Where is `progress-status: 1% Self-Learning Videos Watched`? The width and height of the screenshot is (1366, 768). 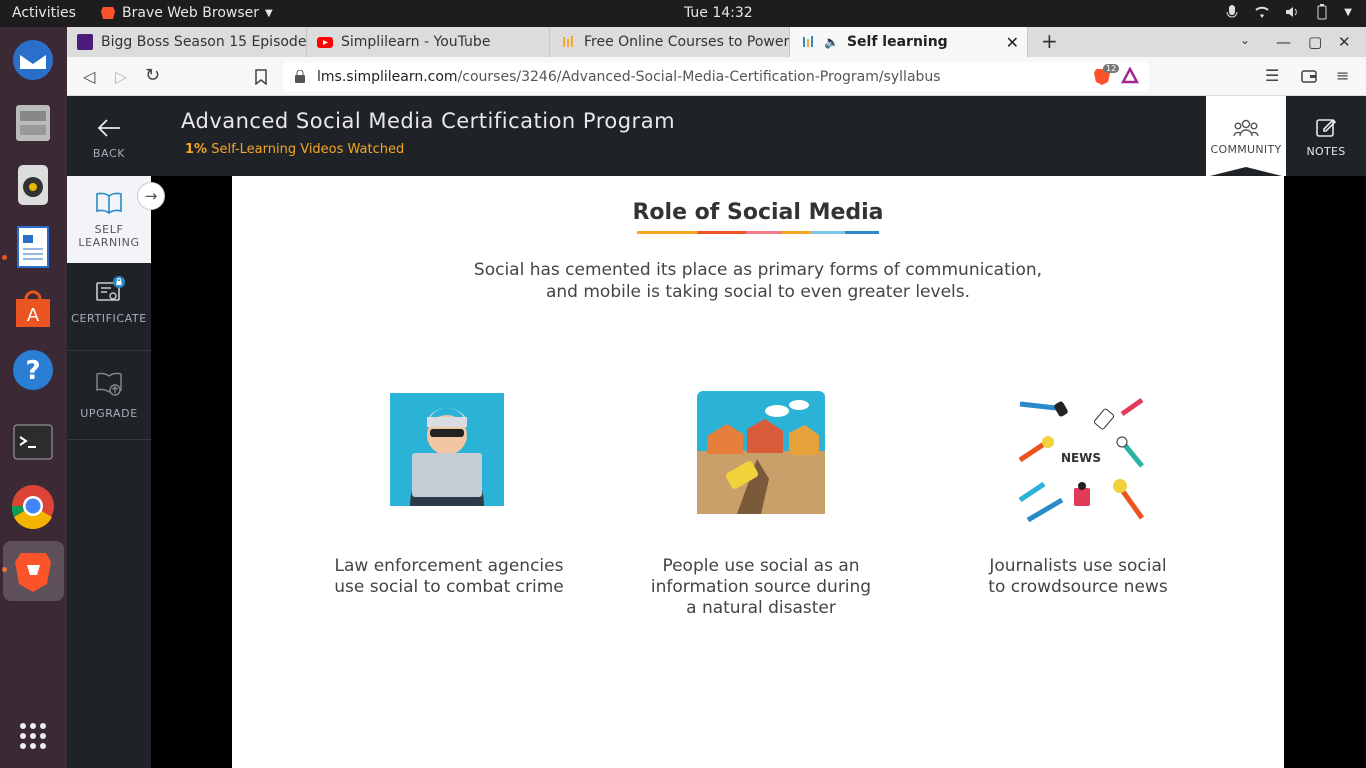 progress-status: 1% Self-Learning Videos Watched is located at coordinates (294, 149).